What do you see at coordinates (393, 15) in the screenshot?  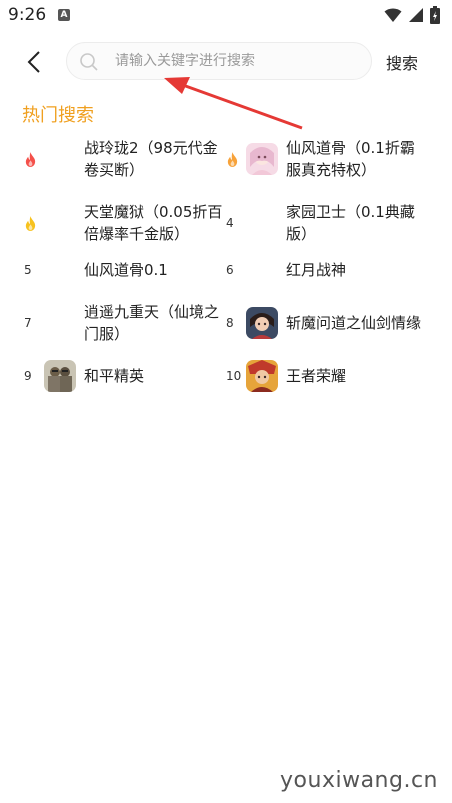 I see `wifi-icon` at bounding box center [393, 15].